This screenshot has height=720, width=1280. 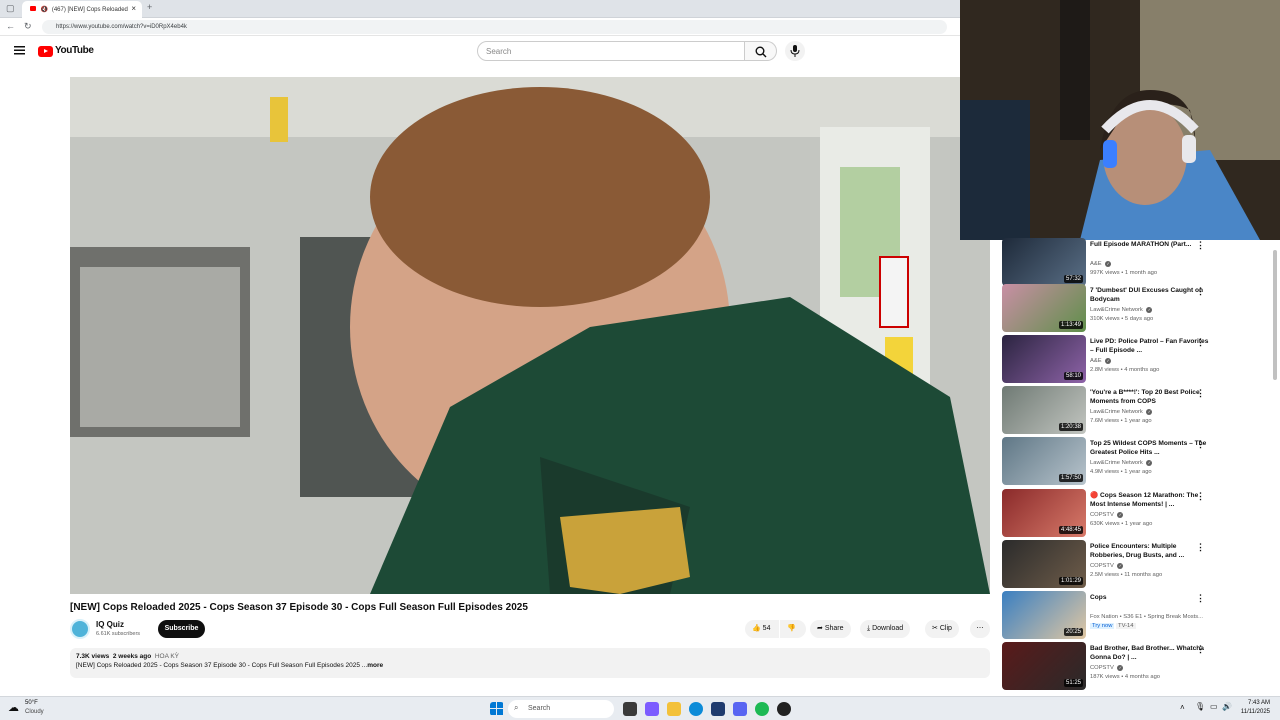 What do you see at coordinates (740, 709) in the screenshot?
I see `discord-icon` at bounding box center [740, 709].